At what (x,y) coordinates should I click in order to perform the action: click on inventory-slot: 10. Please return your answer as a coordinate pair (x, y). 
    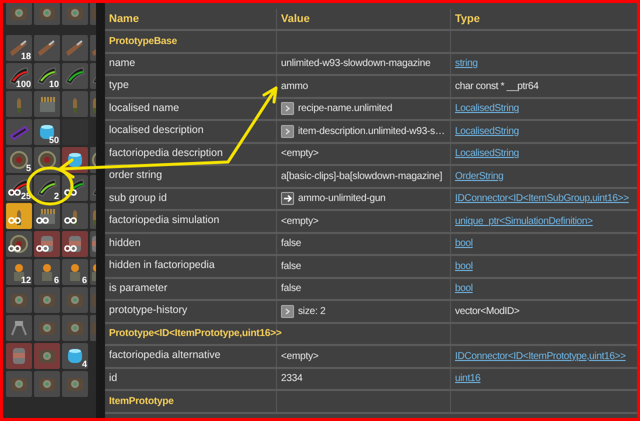
    Looking at the image, I should click on (47, 76).